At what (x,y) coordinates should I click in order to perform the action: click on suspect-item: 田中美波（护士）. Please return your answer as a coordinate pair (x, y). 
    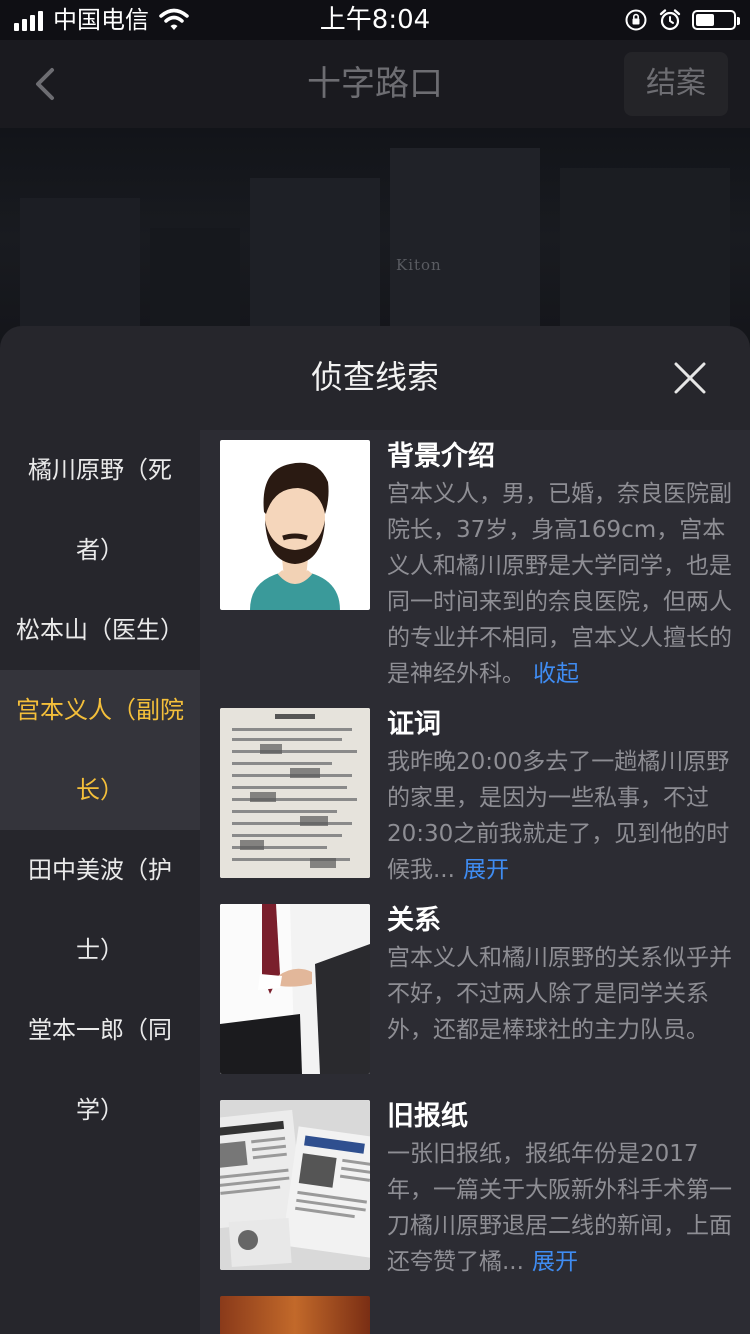
    Looking at the image, I should click on (100, 910).